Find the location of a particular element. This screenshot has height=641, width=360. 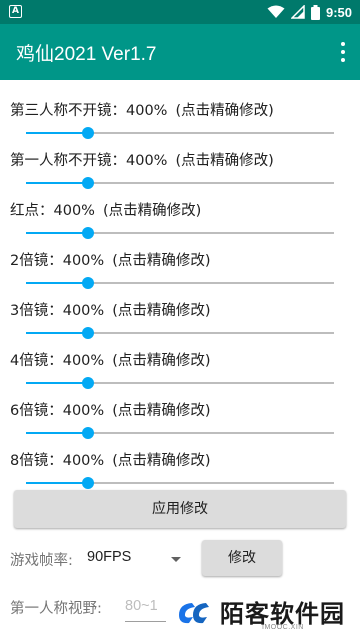

wifi-icon is located at coordinates (276, 11).